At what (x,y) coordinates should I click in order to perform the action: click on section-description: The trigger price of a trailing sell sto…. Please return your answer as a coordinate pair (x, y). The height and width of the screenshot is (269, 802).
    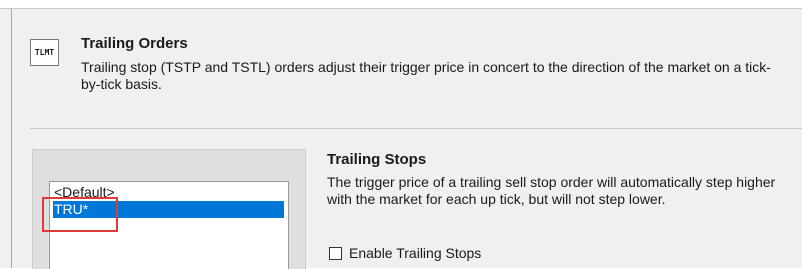
    Looking at the image, I should click on (551, 190).